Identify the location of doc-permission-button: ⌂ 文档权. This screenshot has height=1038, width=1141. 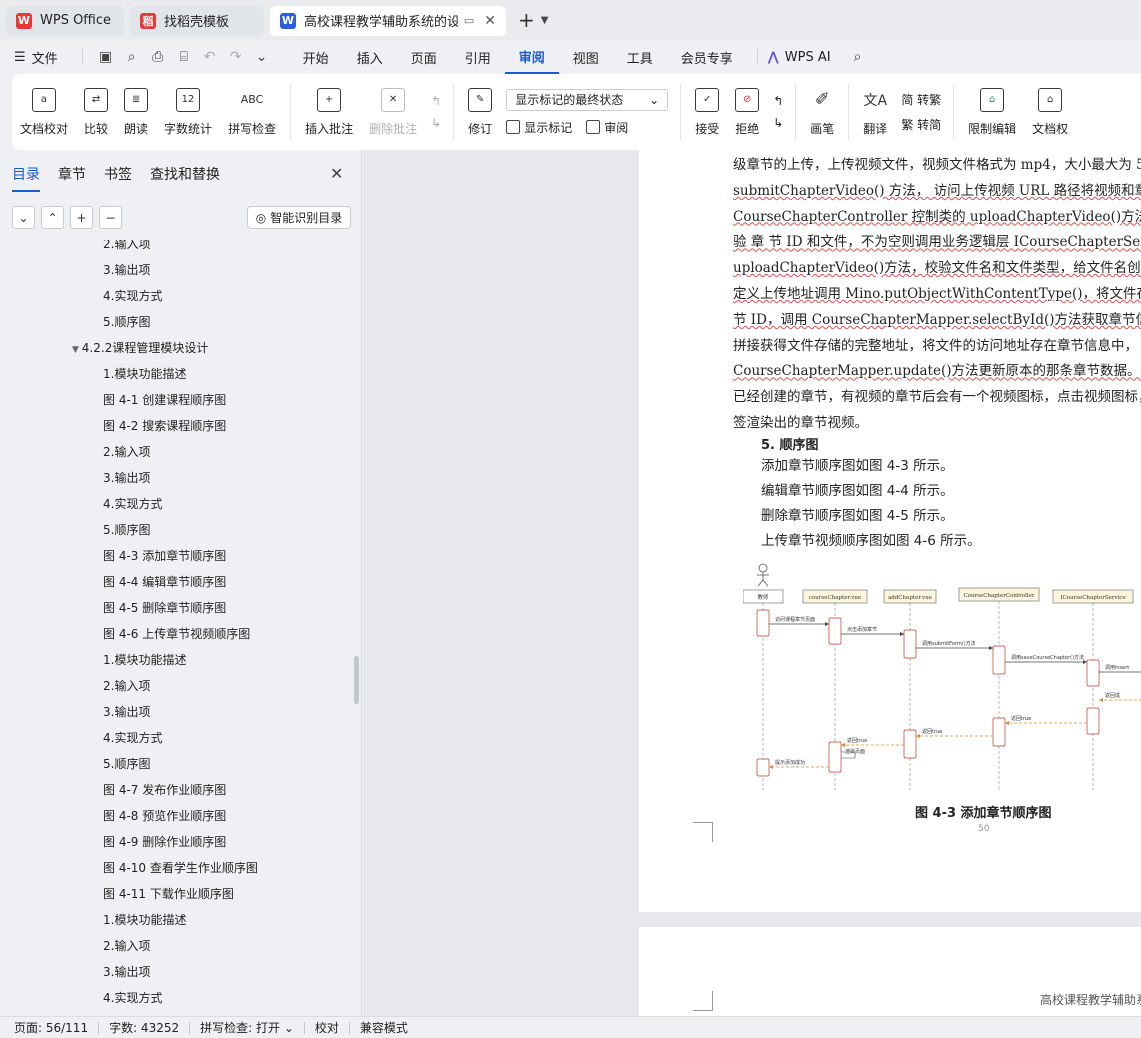
(1046, 112).